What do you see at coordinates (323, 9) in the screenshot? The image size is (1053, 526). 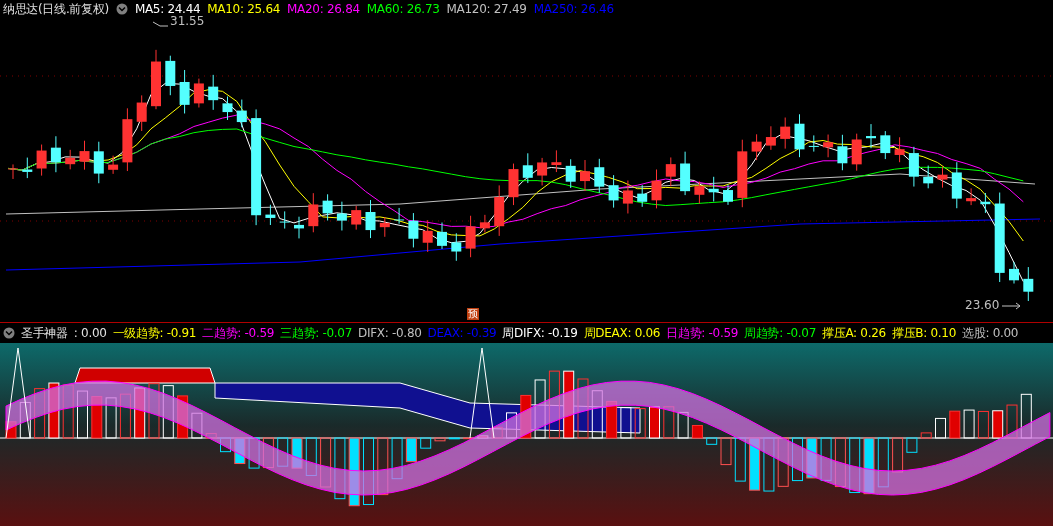 I see `indicator-value: MA20: 26.84` at bounding box center [323, 9].